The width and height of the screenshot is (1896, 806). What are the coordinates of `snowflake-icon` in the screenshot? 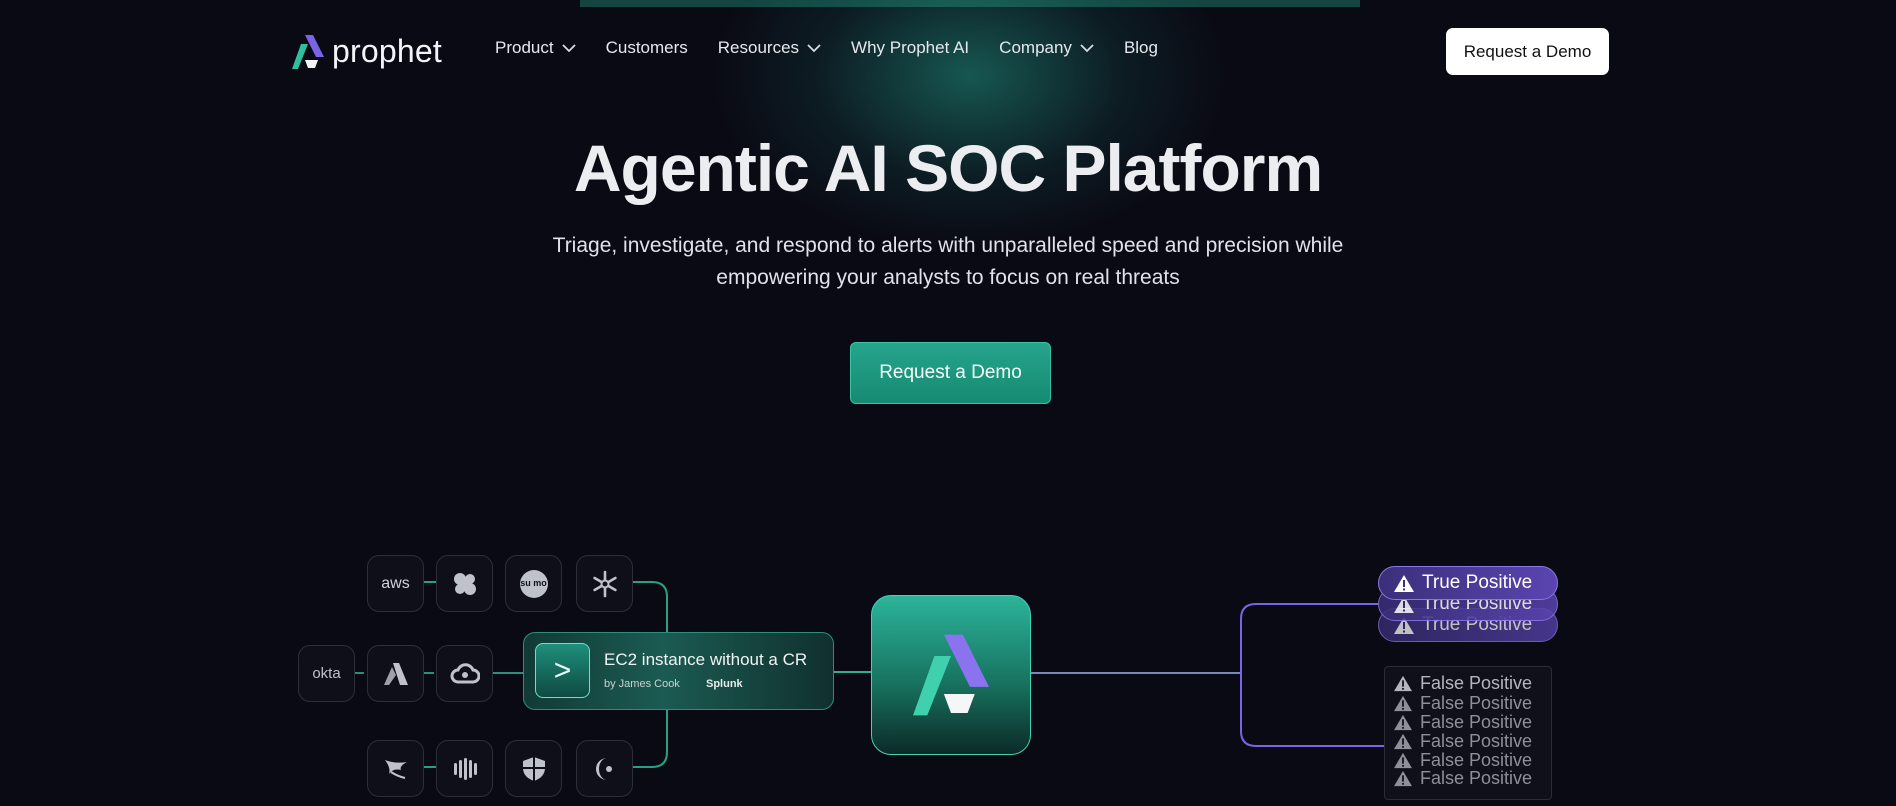 It's located at (604, 583).